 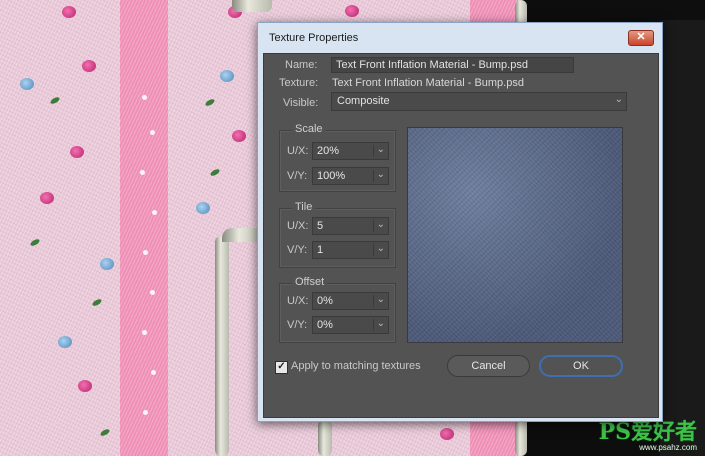 I want to click on texture-label: Texture:, so click(x=299, y=83).